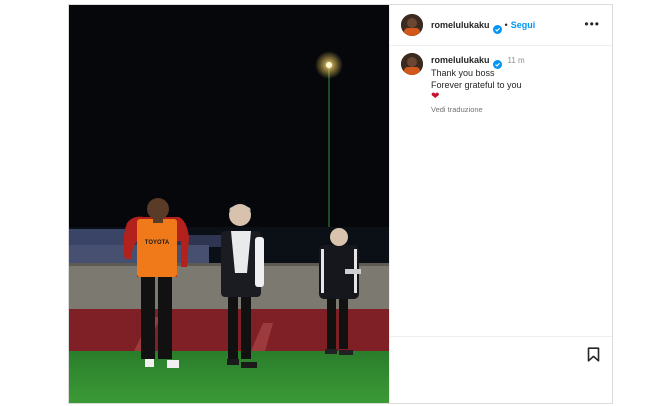 The height and width of the screenshot is (406, 649). I want to click on post-actions-bar, so click(501, 369).